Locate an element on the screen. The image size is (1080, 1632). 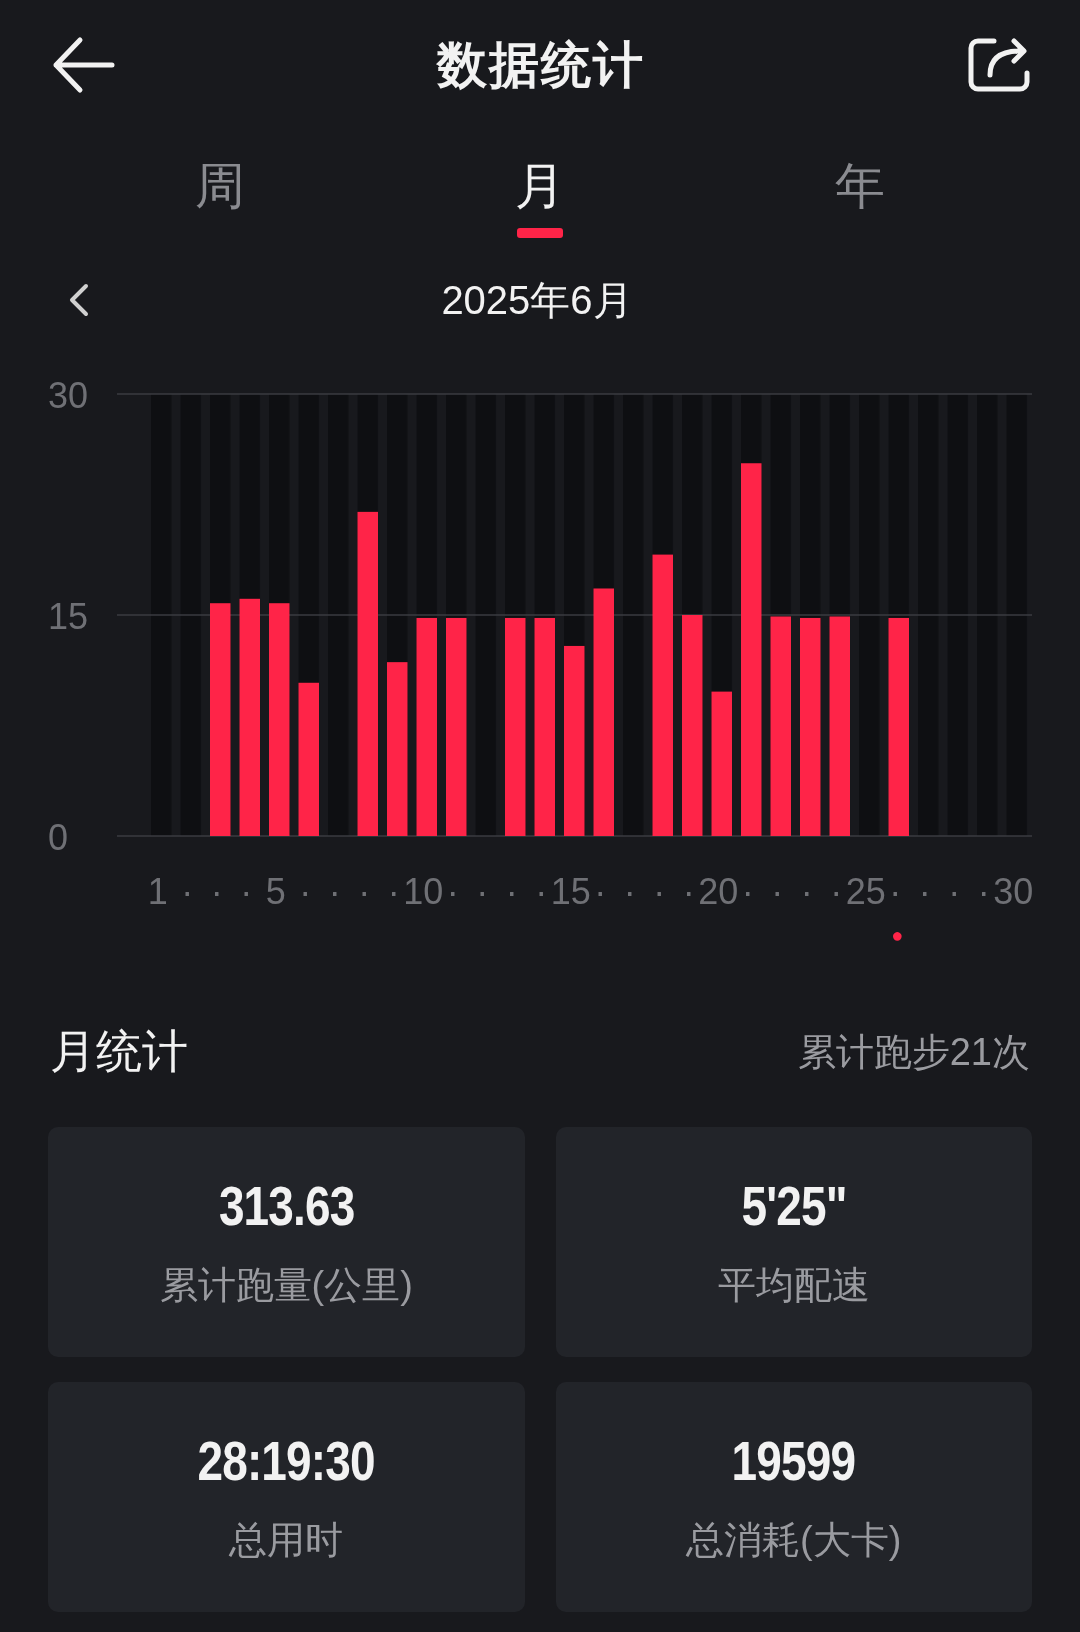
stat-value: 19599 is located at coordinates (793, 1460).